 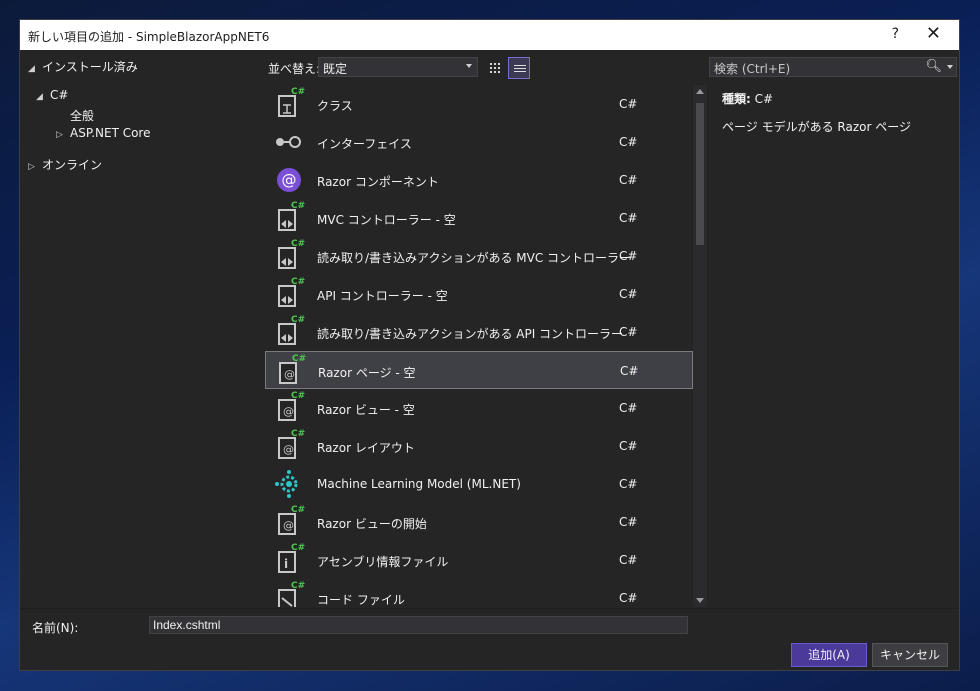 I want to click on template-list-item: C# 読み取り/書き込みアクションがある API コントローラー C#, so click(x=479, y=332).